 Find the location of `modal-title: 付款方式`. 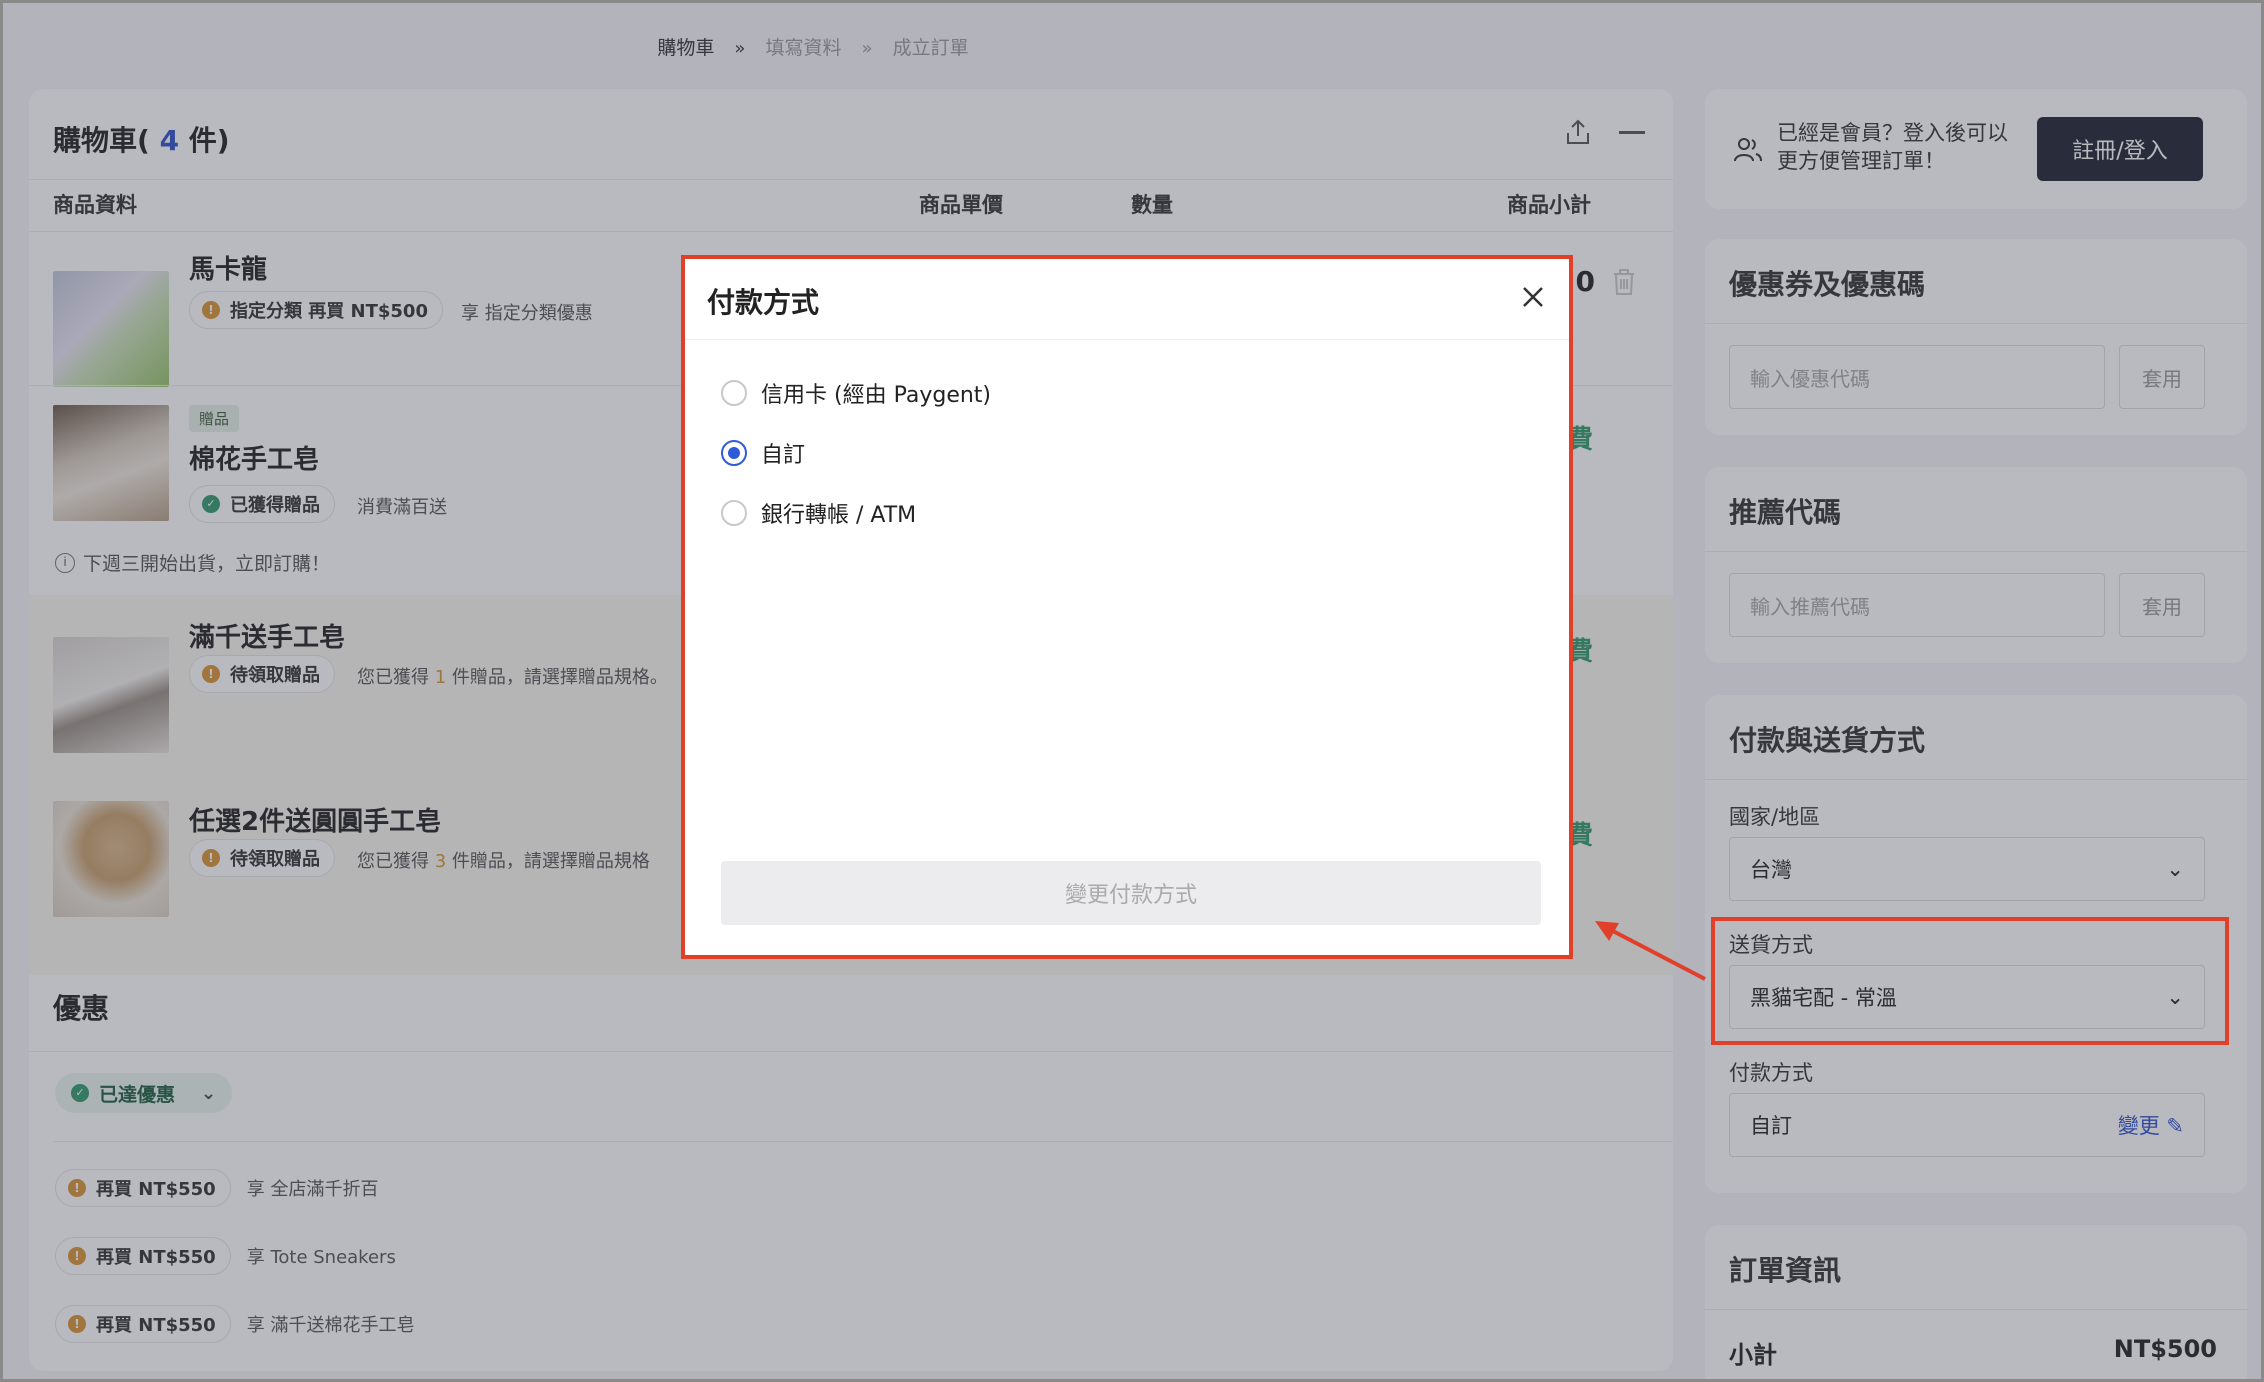

modal-title: 付款方式 is located at coordinates (763, 302).